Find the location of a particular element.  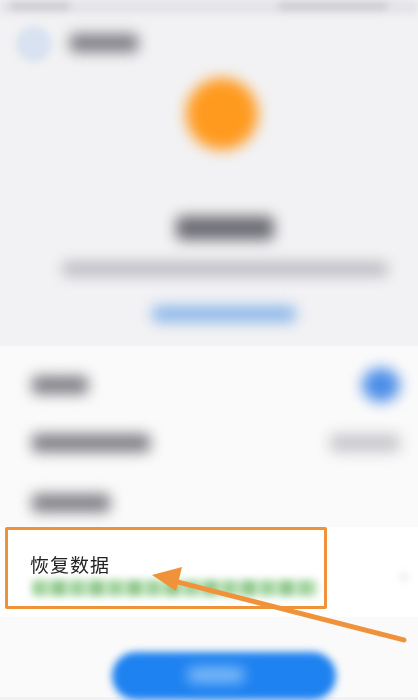

info-link is located at coordinates (224, 314).